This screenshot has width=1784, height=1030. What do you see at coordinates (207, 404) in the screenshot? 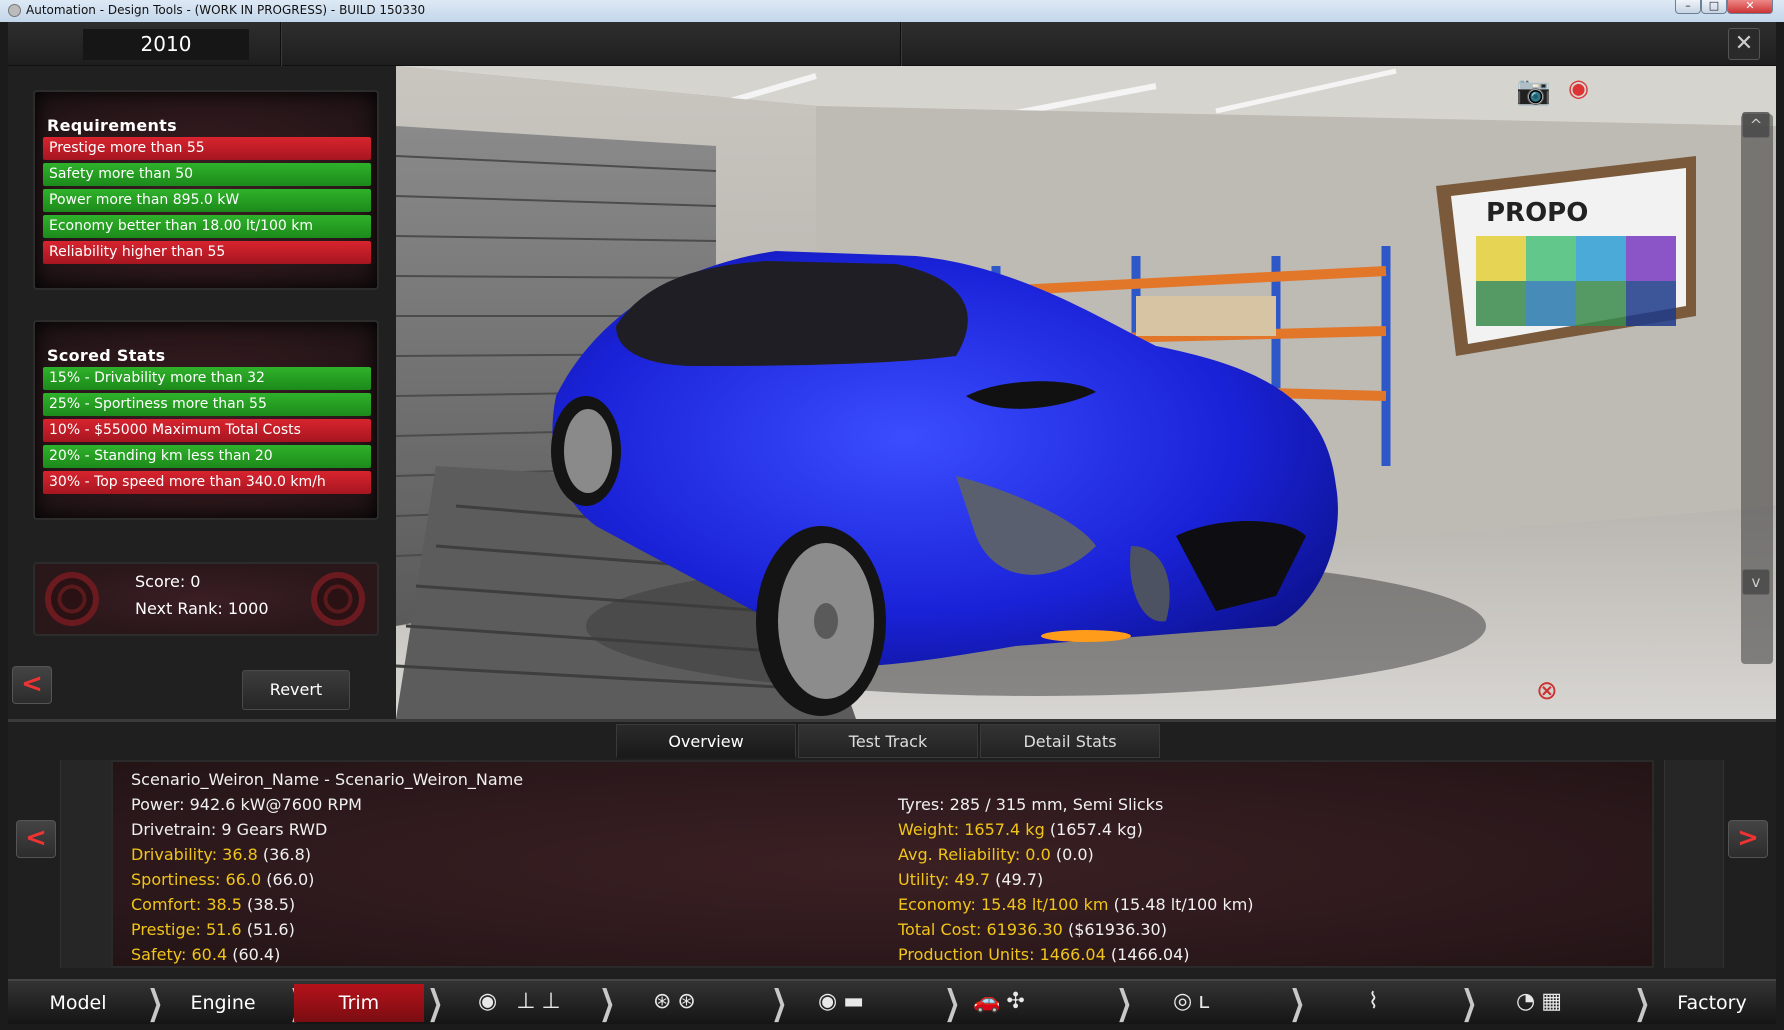
I see `scored-stat-item: 25% - Sportiness more than 55` at bounding box center [207, 404].